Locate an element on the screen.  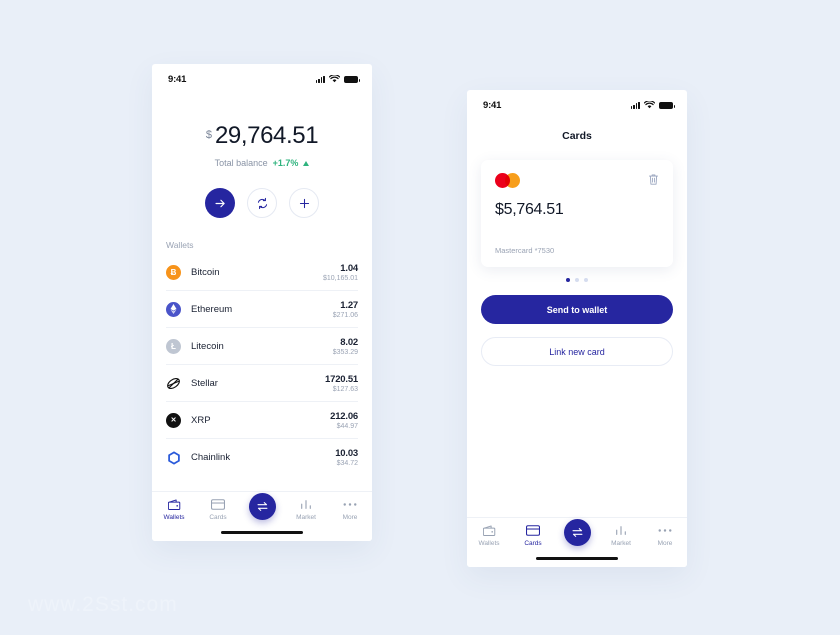
bitcoin-glyph: Ƀ is located at coordinates (173, 272).